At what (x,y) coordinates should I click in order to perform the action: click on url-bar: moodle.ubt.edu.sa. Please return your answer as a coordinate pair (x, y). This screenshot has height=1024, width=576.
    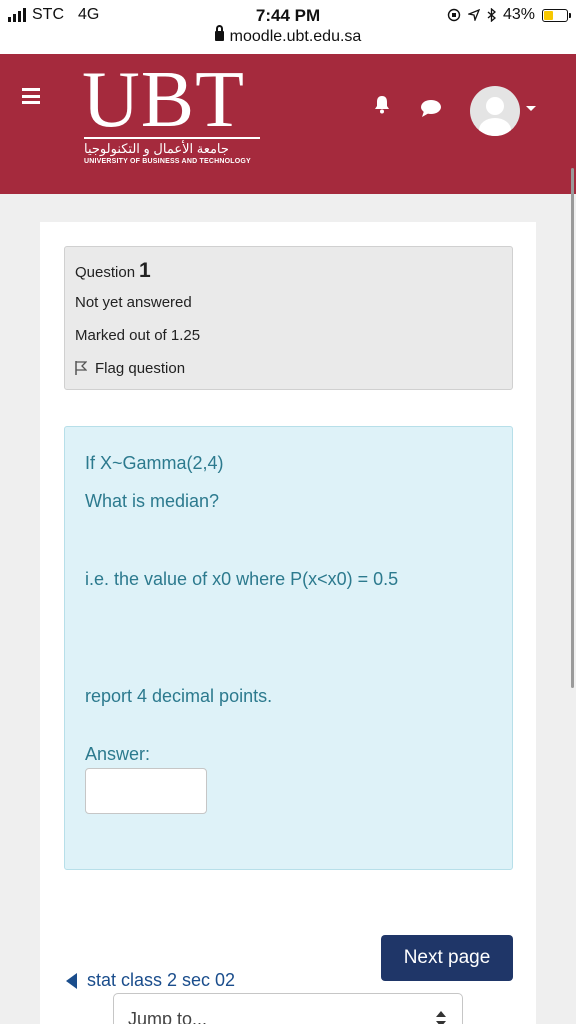
    Looking at the image, I should click on (288, 35).